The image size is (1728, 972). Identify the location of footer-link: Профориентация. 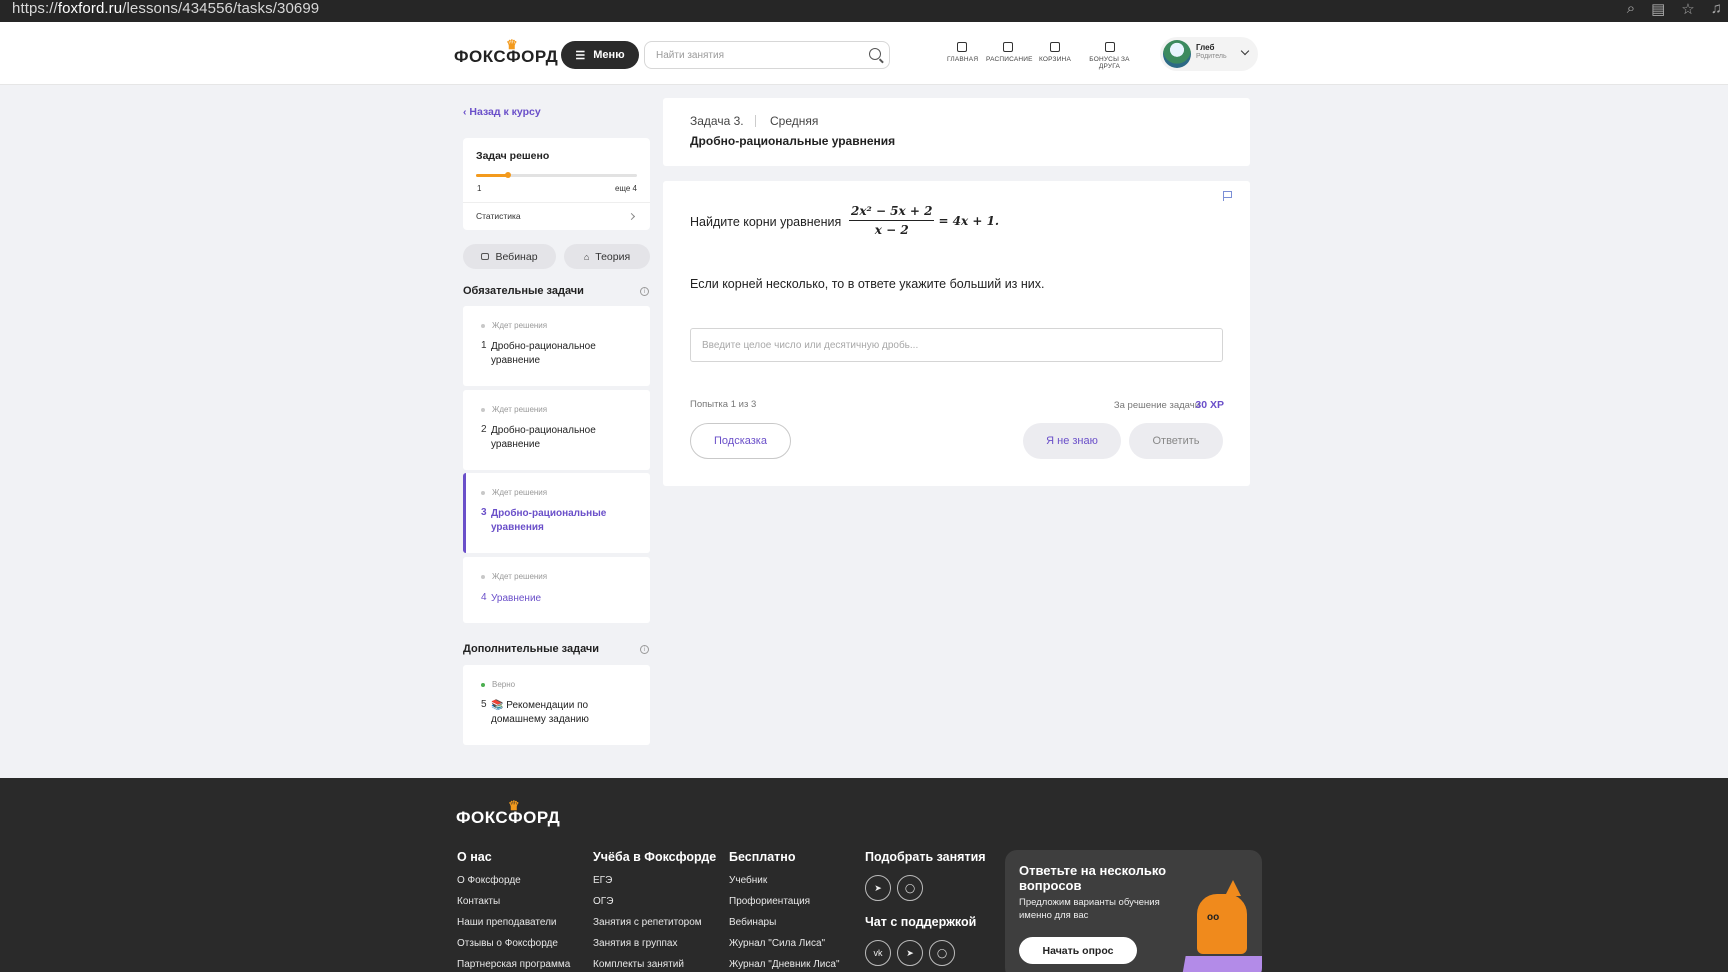
(784, 906).